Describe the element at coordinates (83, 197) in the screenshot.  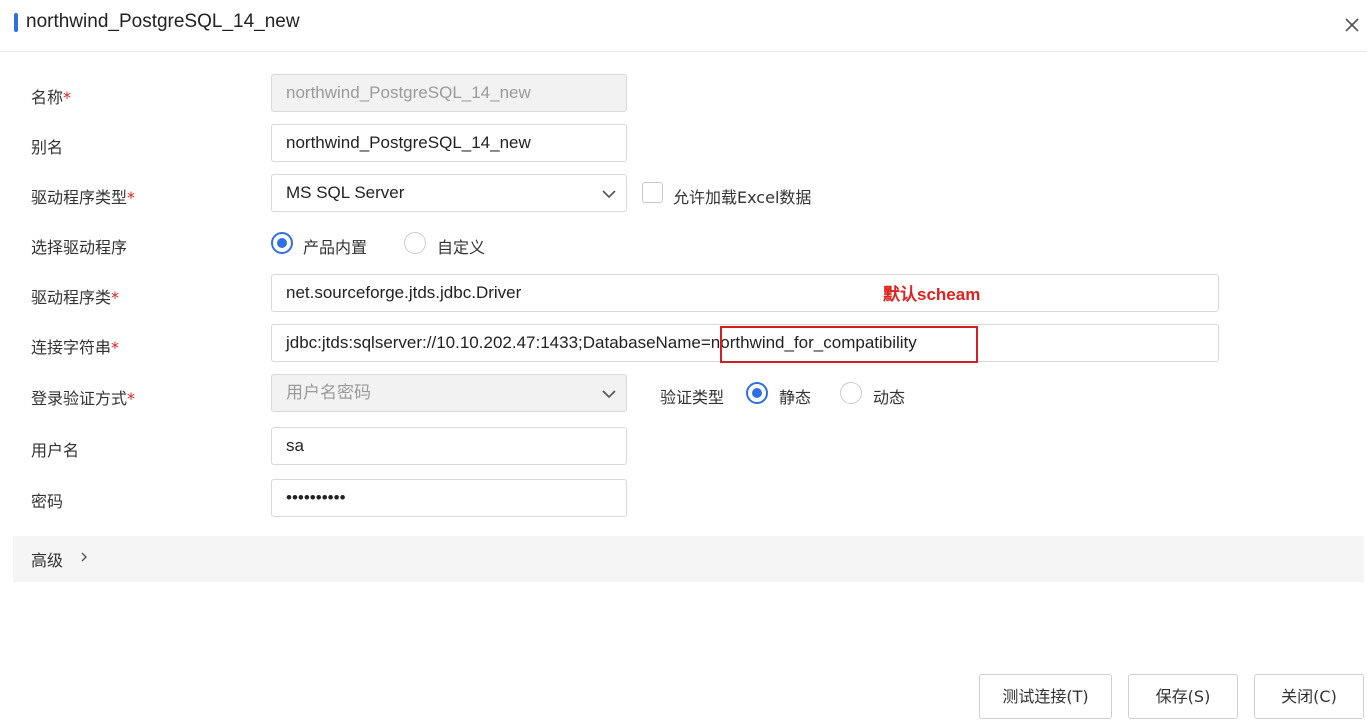
I see `driver-type-label: 驱动程序类型*` at that location.